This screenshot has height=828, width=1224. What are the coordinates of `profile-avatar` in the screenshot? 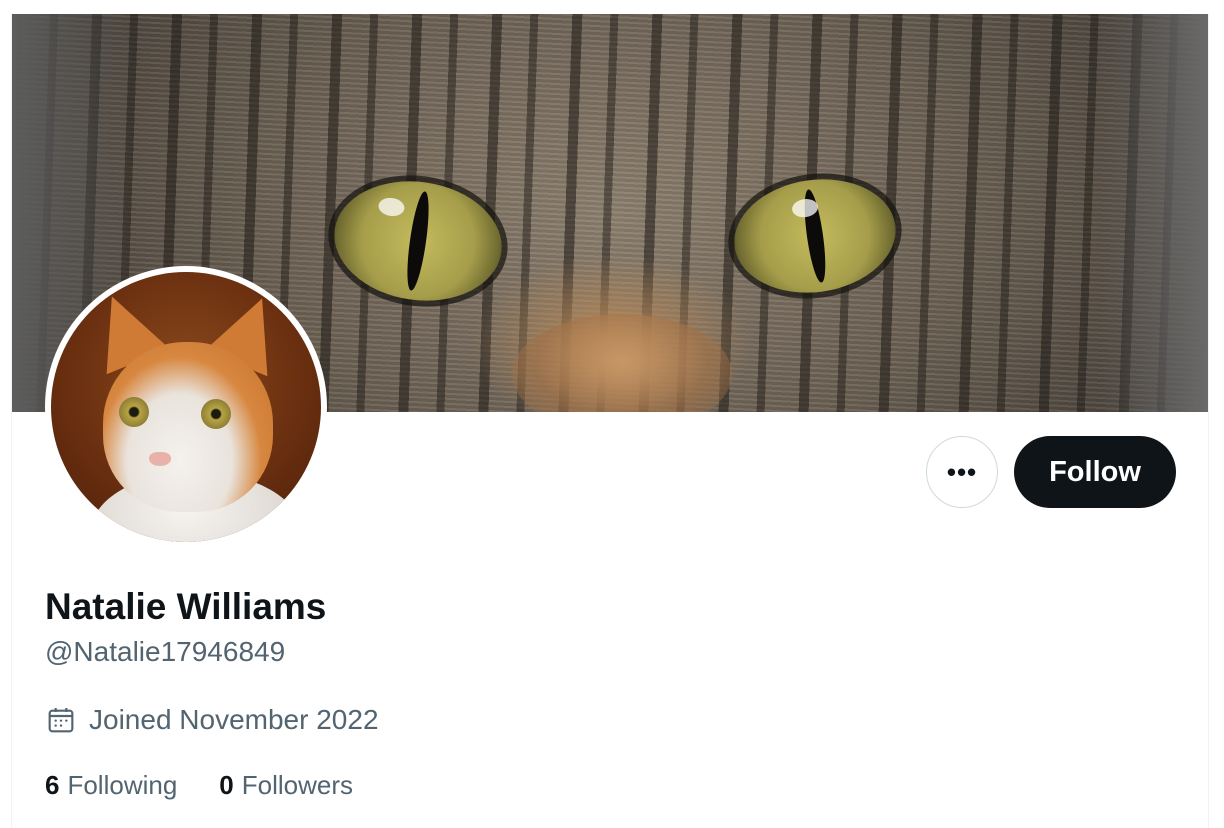 It's located at (186, 407).